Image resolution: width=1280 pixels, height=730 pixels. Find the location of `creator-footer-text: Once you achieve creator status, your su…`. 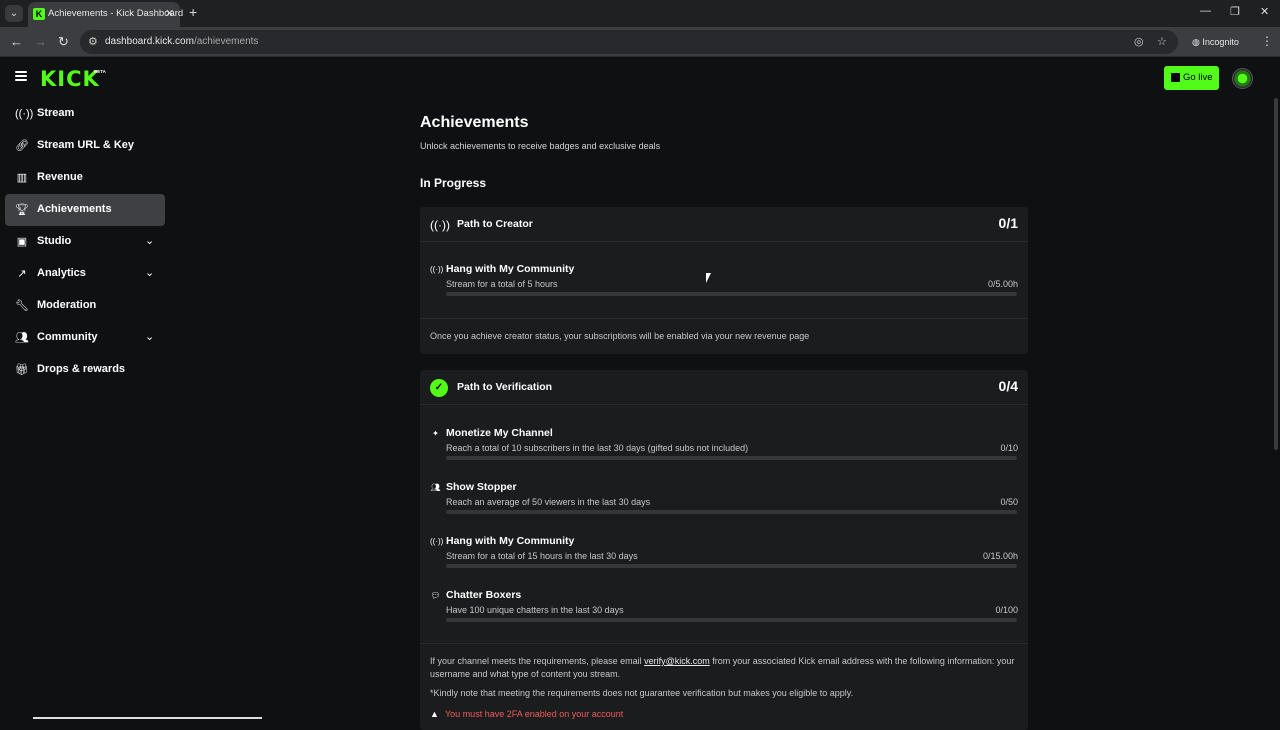

creator-footer-text: Once you achieve creator status, your su… is located at coordinates (620, 336).